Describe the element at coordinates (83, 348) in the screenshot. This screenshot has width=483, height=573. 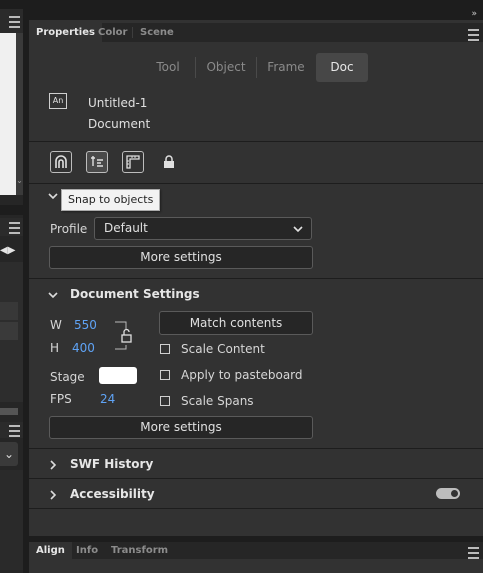
I see `height-value: 400` at that location.